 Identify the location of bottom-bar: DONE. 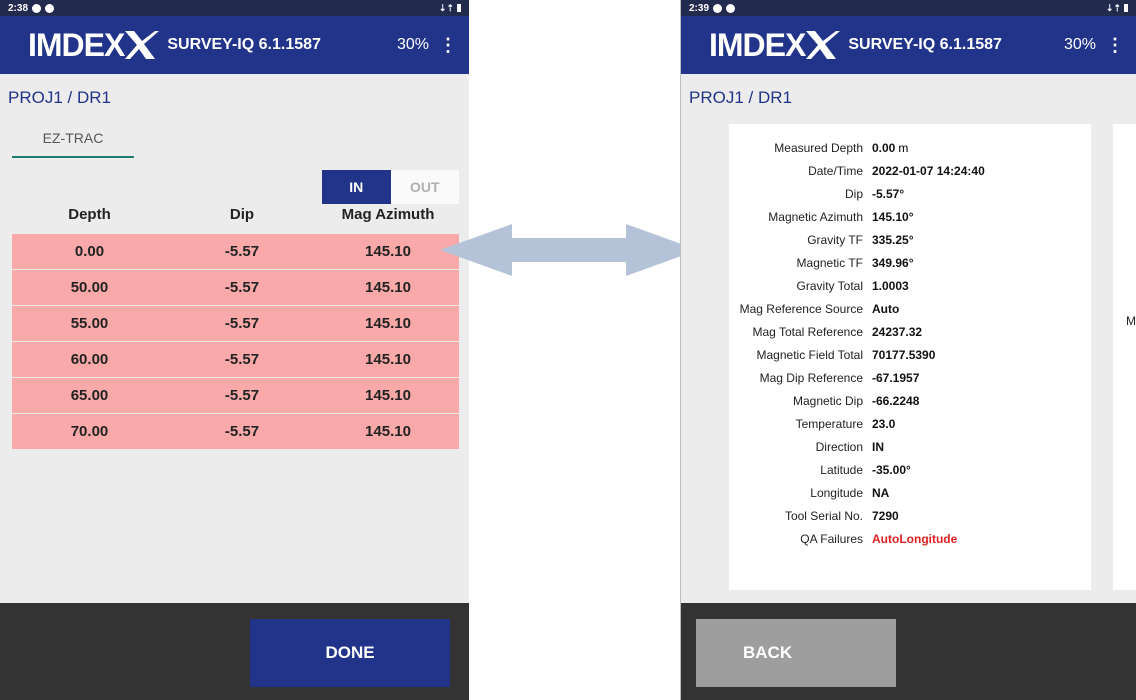
(234, 651).